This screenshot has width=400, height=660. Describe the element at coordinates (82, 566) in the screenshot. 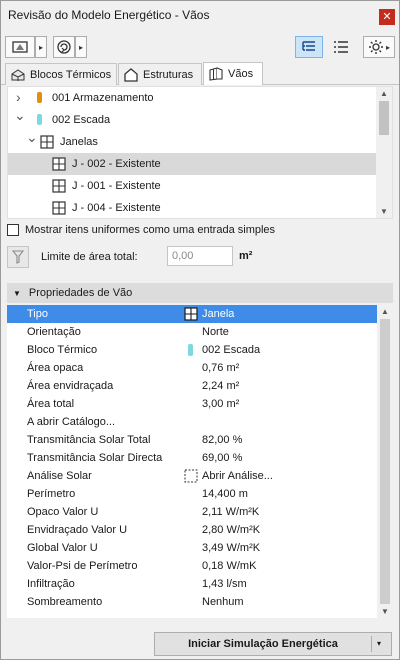

I see `property-name: Valor-Psi de Perímetro` at that location.